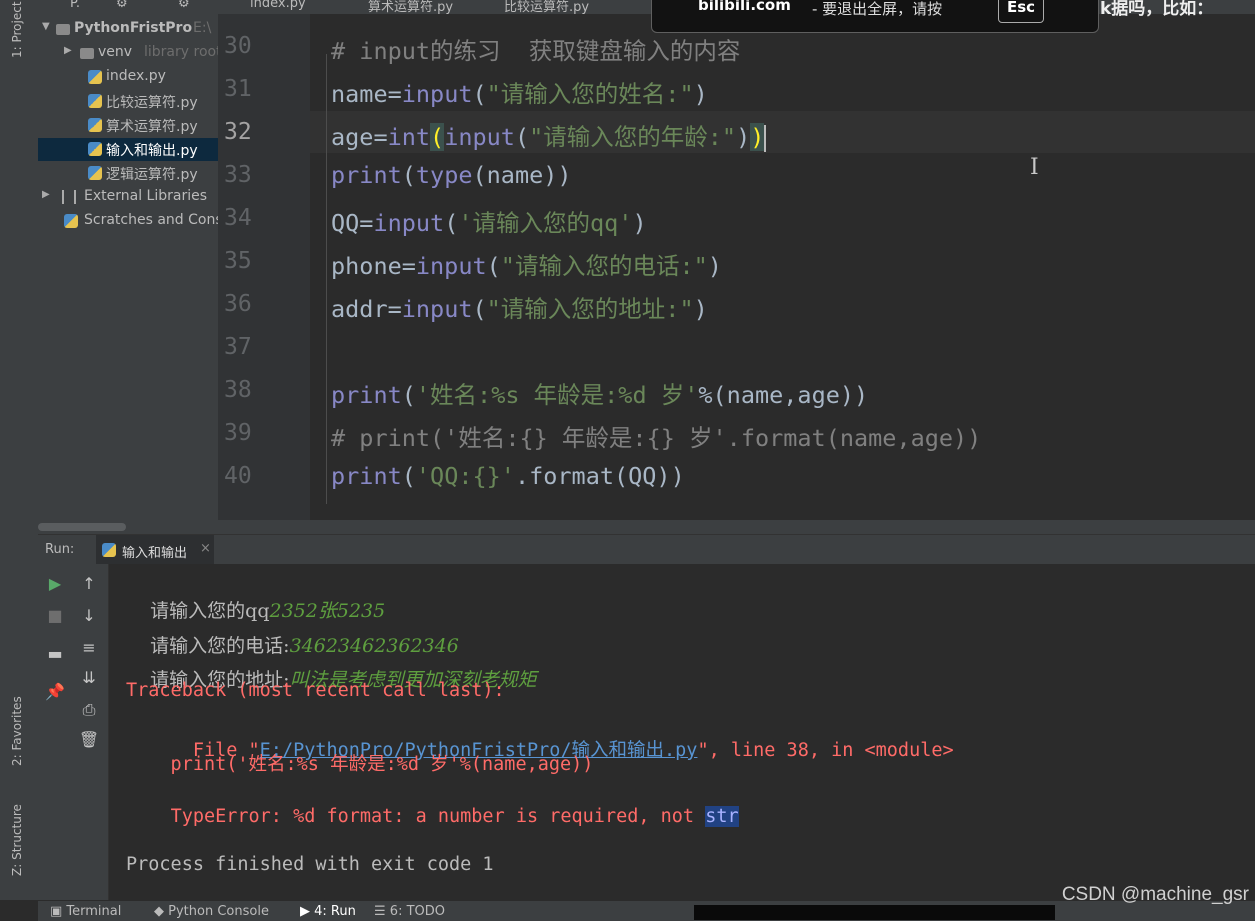 This screenshot has height=921, width=1255. What do you see at coordinates (744, 7) in the screenshot?
I see `notification-domain: bilibili.com` at bounding box center [744, 7].